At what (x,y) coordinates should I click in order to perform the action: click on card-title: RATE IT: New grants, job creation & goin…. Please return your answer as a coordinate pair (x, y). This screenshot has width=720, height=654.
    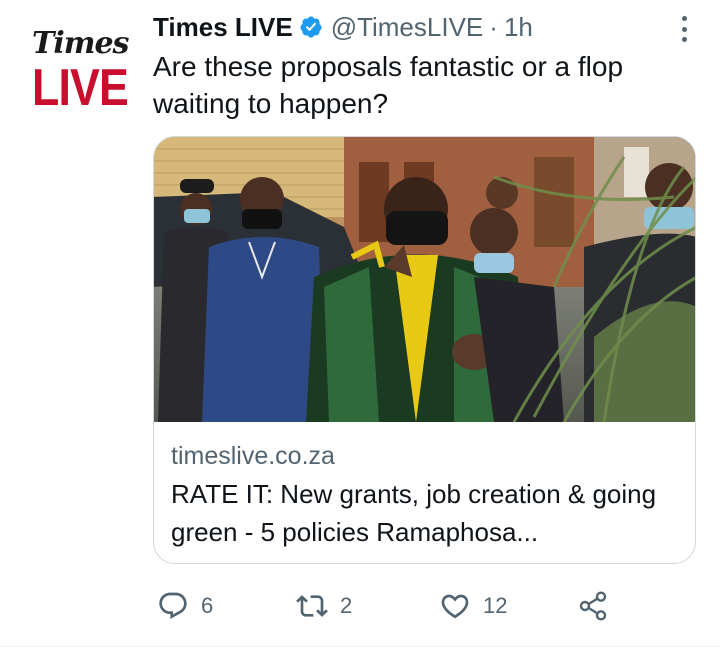
    Looking at the image, I should click on (414, 513).